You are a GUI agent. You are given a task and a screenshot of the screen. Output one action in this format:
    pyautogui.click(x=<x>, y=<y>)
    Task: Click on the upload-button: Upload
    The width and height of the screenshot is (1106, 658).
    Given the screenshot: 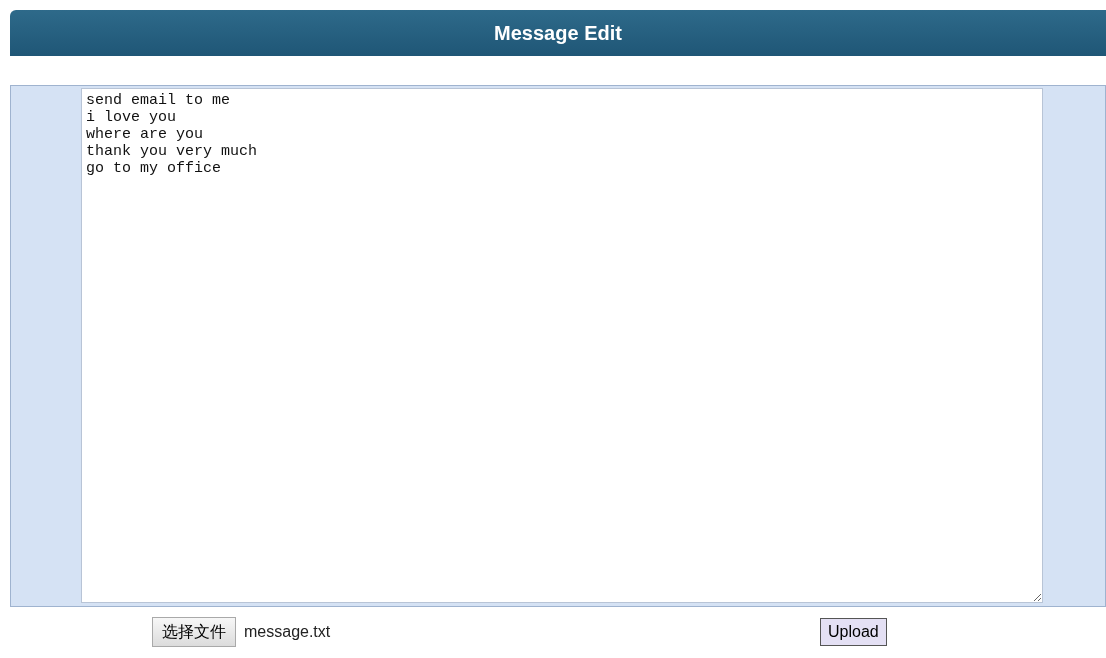 What is the action you would take?
    pyautogui.click(x=853, y=632)
    